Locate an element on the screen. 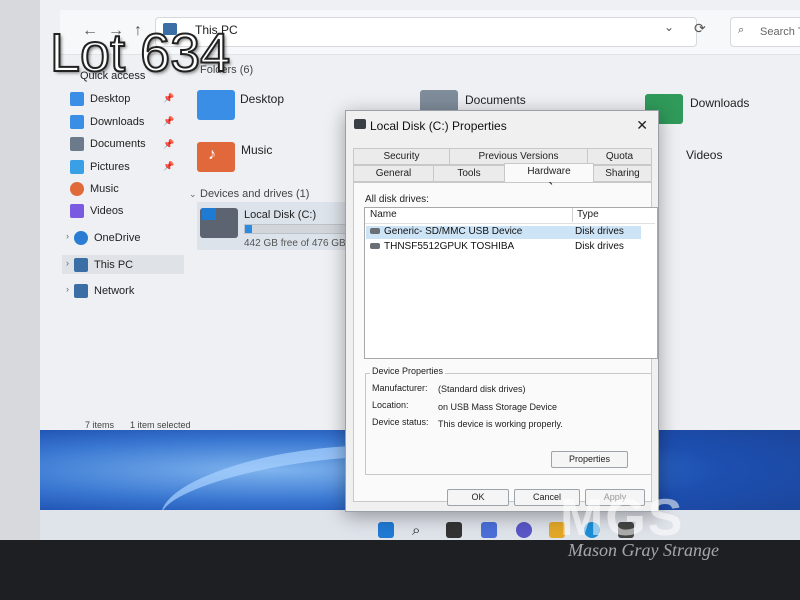  prop-value: (Standard disk drives) is located at coordinates (482, 389).